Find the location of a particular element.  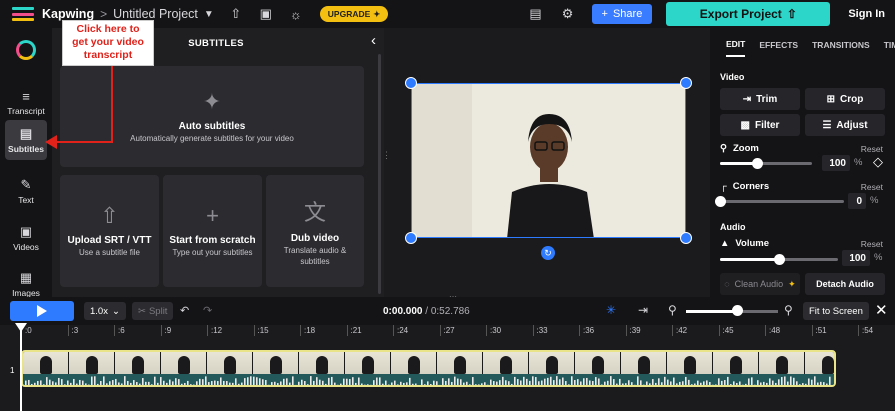

tab-timing: TIMING is located at coordinates (889, 45).